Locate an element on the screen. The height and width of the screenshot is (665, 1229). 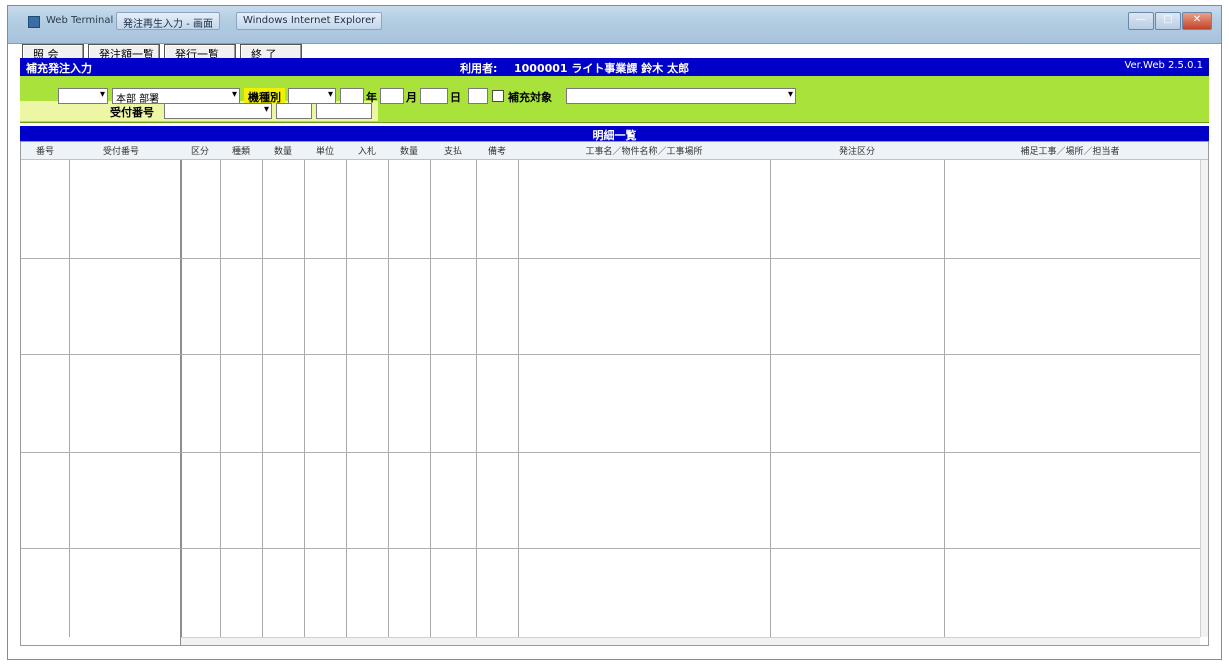
column-header: 区分 is located at coordinates (200, 150).